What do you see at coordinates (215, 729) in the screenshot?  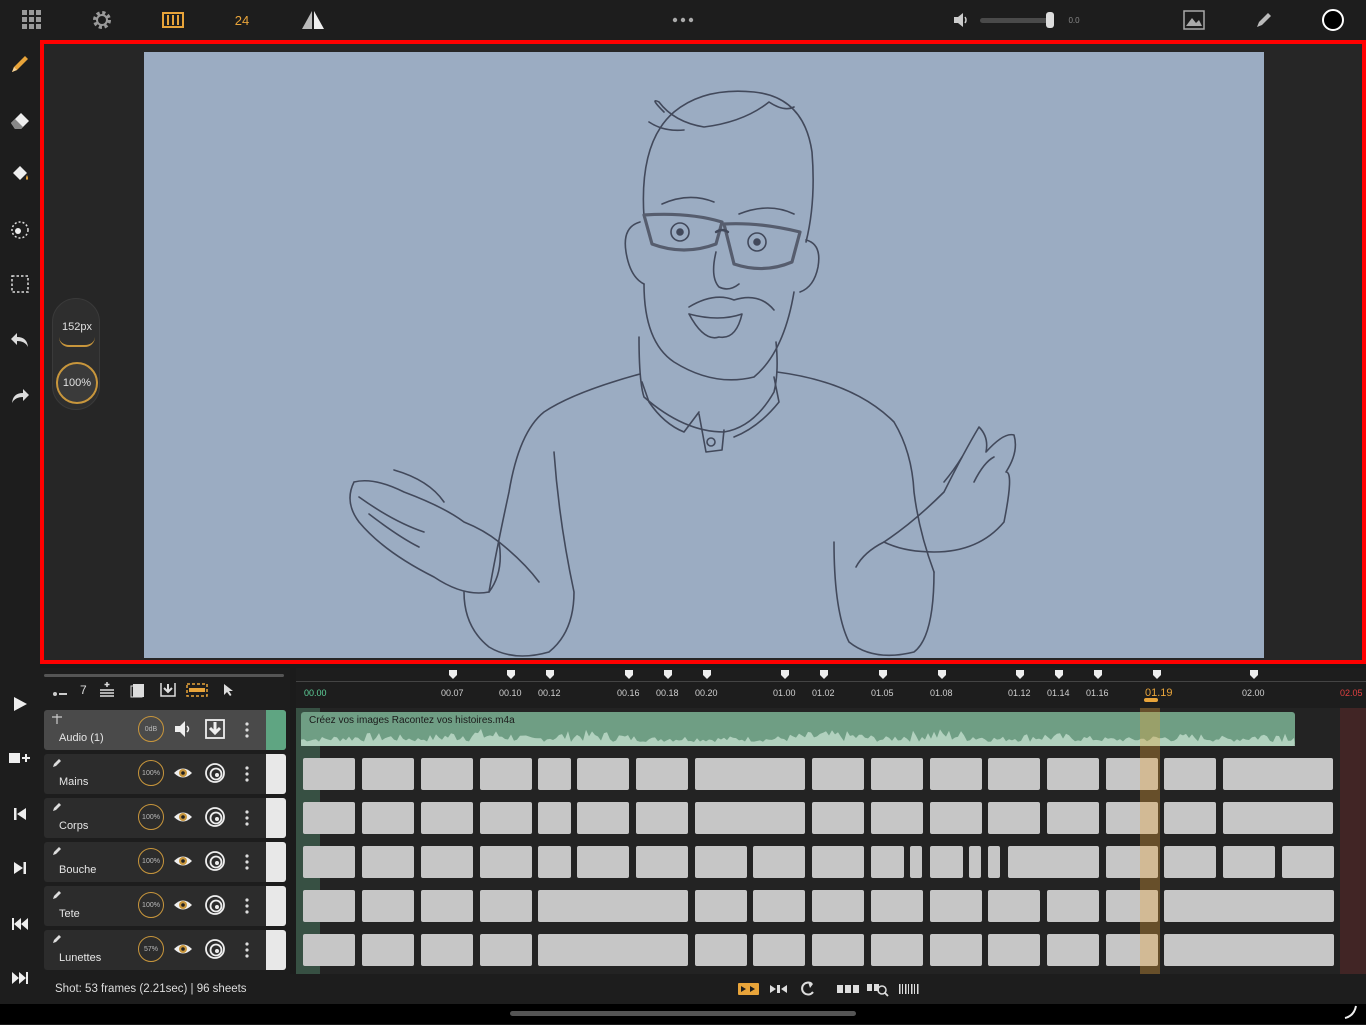 I see `download-icon` at bounding box center [215, 729].